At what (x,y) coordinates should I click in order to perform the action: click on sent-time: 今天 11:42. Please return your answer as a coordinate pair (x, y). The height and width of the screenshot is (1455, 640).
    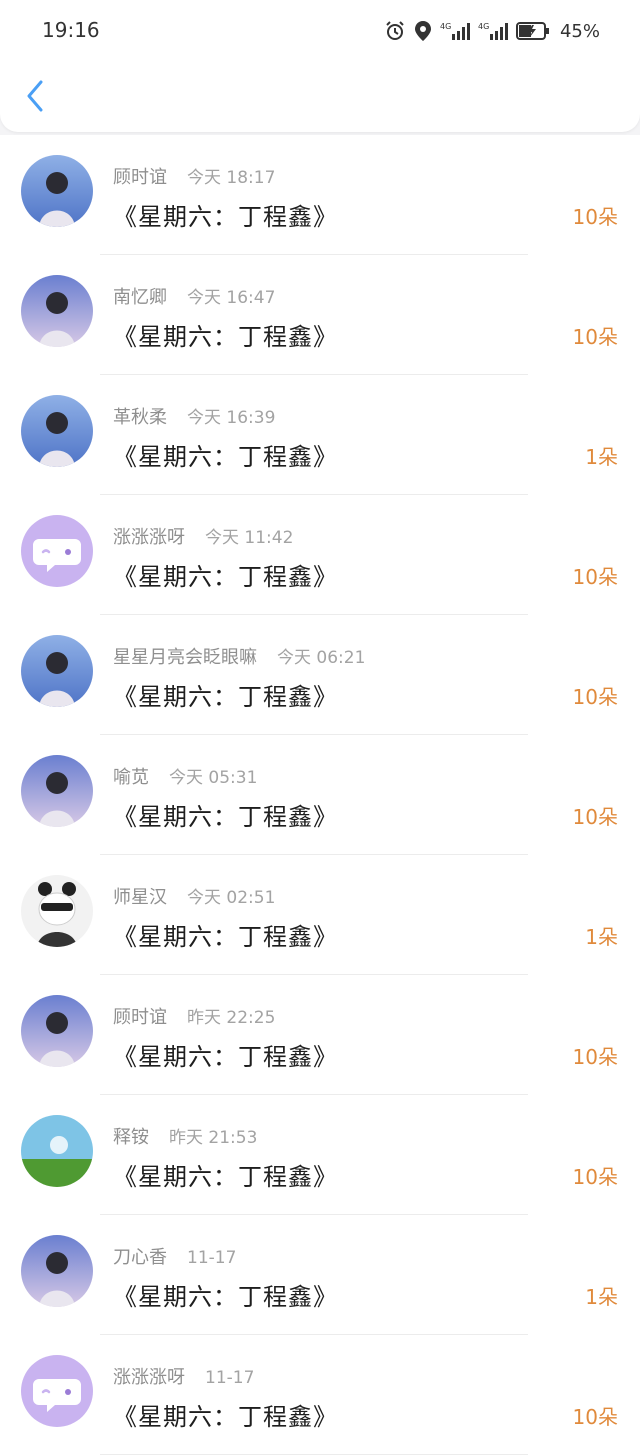
    Looking at the image, I should click on (249, 538).